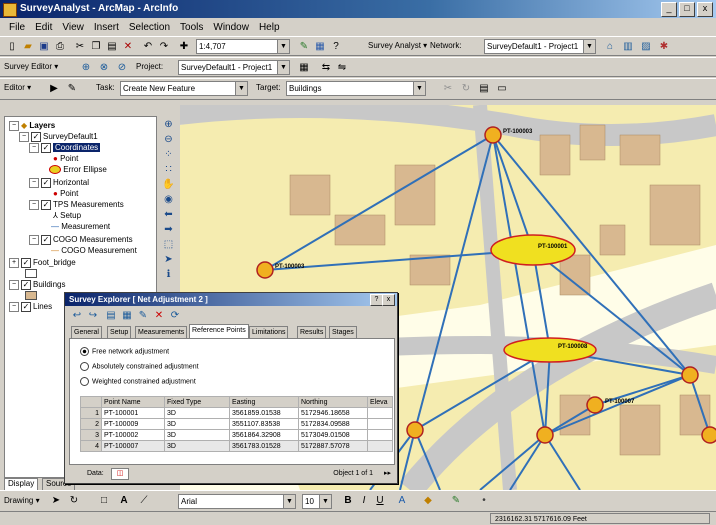 This screenshot has width=716, height=525. Describe the element at coordinates (124, 351) in the screenshot. I see `radio-free-network: Free network adjustment` at that location.